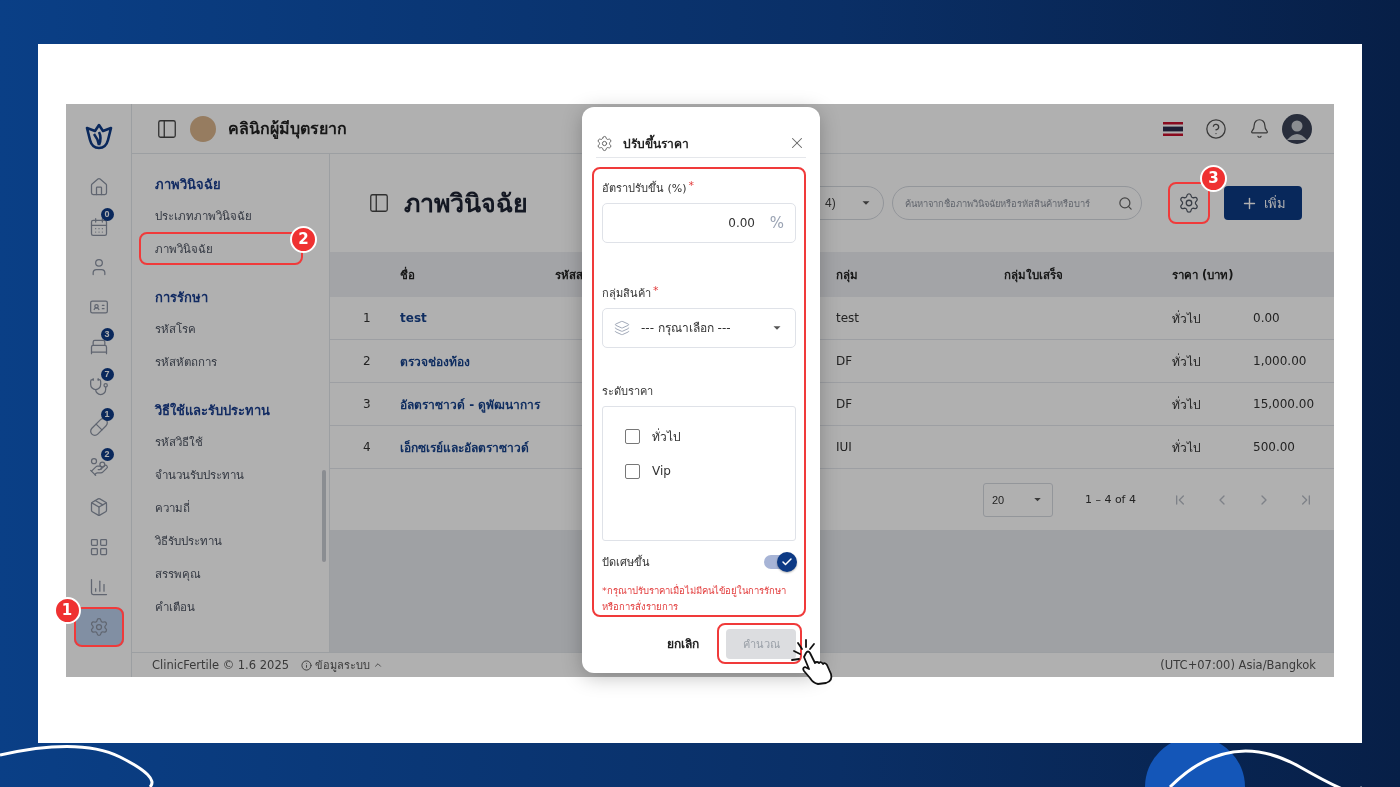 The width and height of the screenshot is (1400, 787). I want to click on info-icon, so click(306, 665).